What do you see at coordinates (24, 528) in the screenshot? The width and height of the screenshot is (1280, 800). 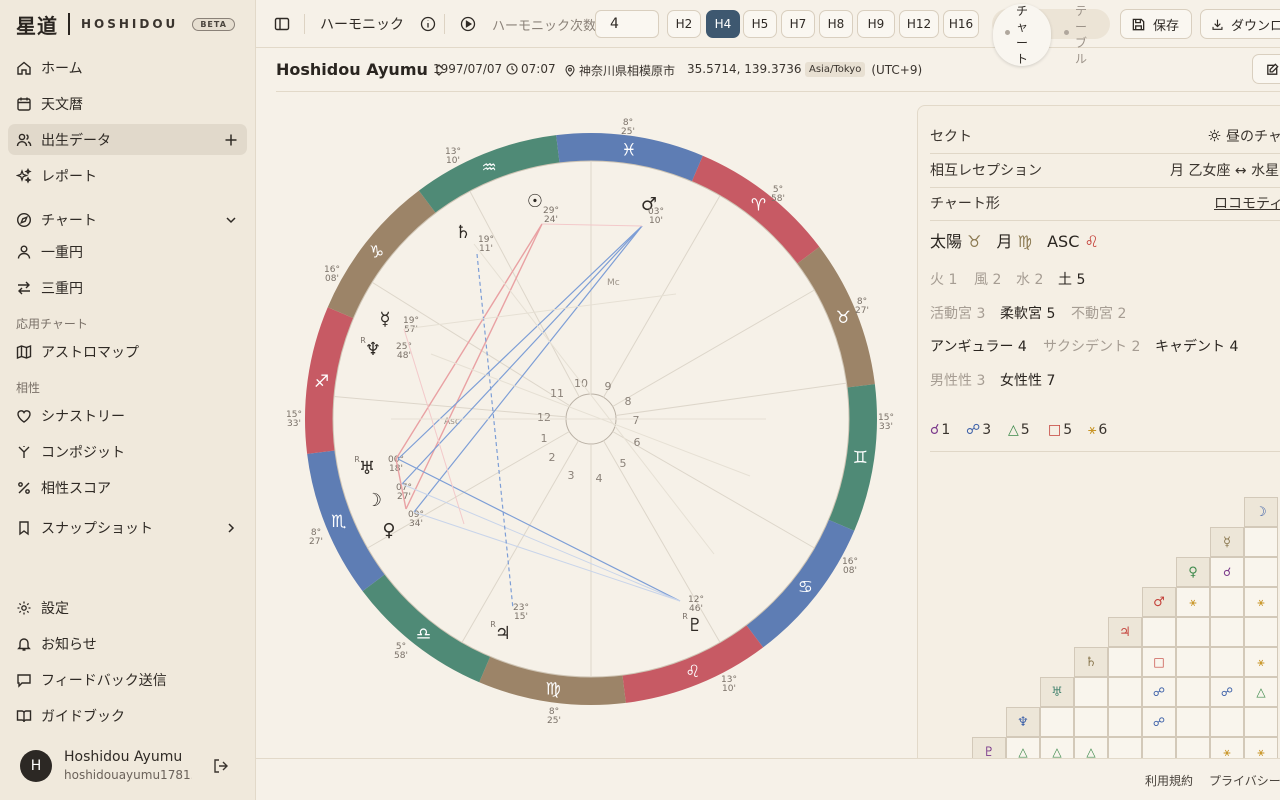 I see `bookmark-icon` at bounding box center [24, 528].